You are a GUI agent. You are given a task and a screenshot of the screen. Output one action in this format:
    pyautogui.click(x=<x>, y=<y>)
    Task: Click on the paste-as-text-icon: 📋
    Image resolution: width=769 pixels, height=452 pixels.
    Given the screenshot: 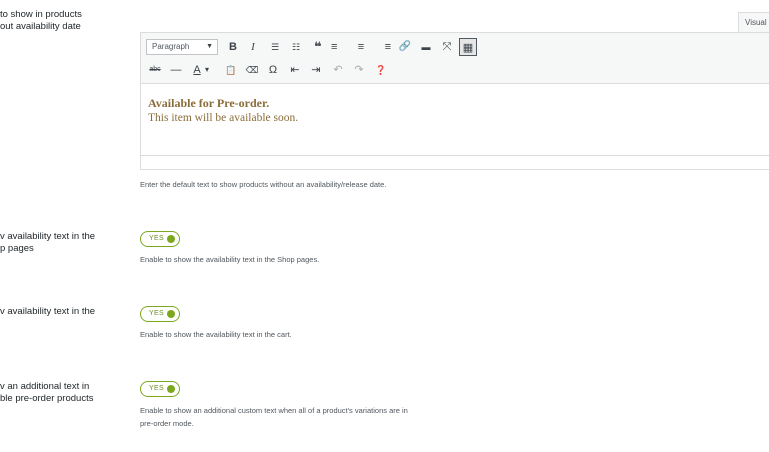 What is the action you would take?
    pyautogui.click(x=231, y=70)
    